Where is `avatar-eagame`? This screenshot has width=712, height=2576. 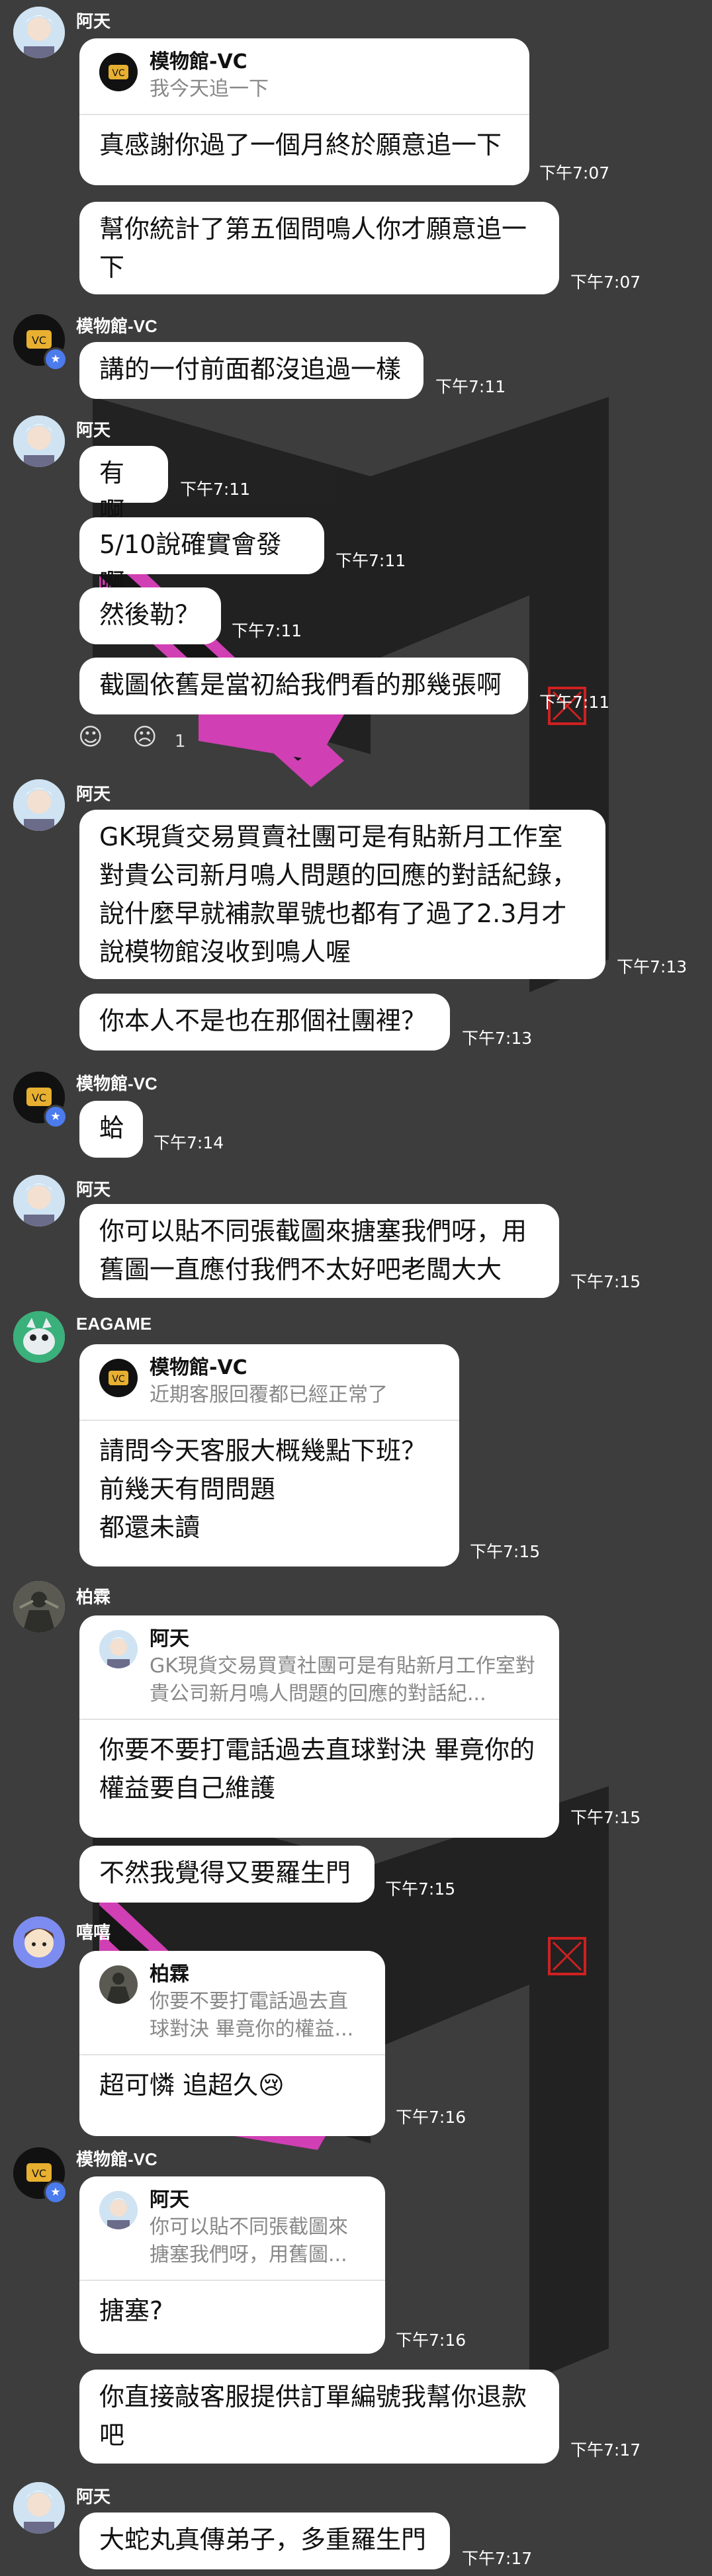
avatar-eagame is located at coordinates (39, 1337).